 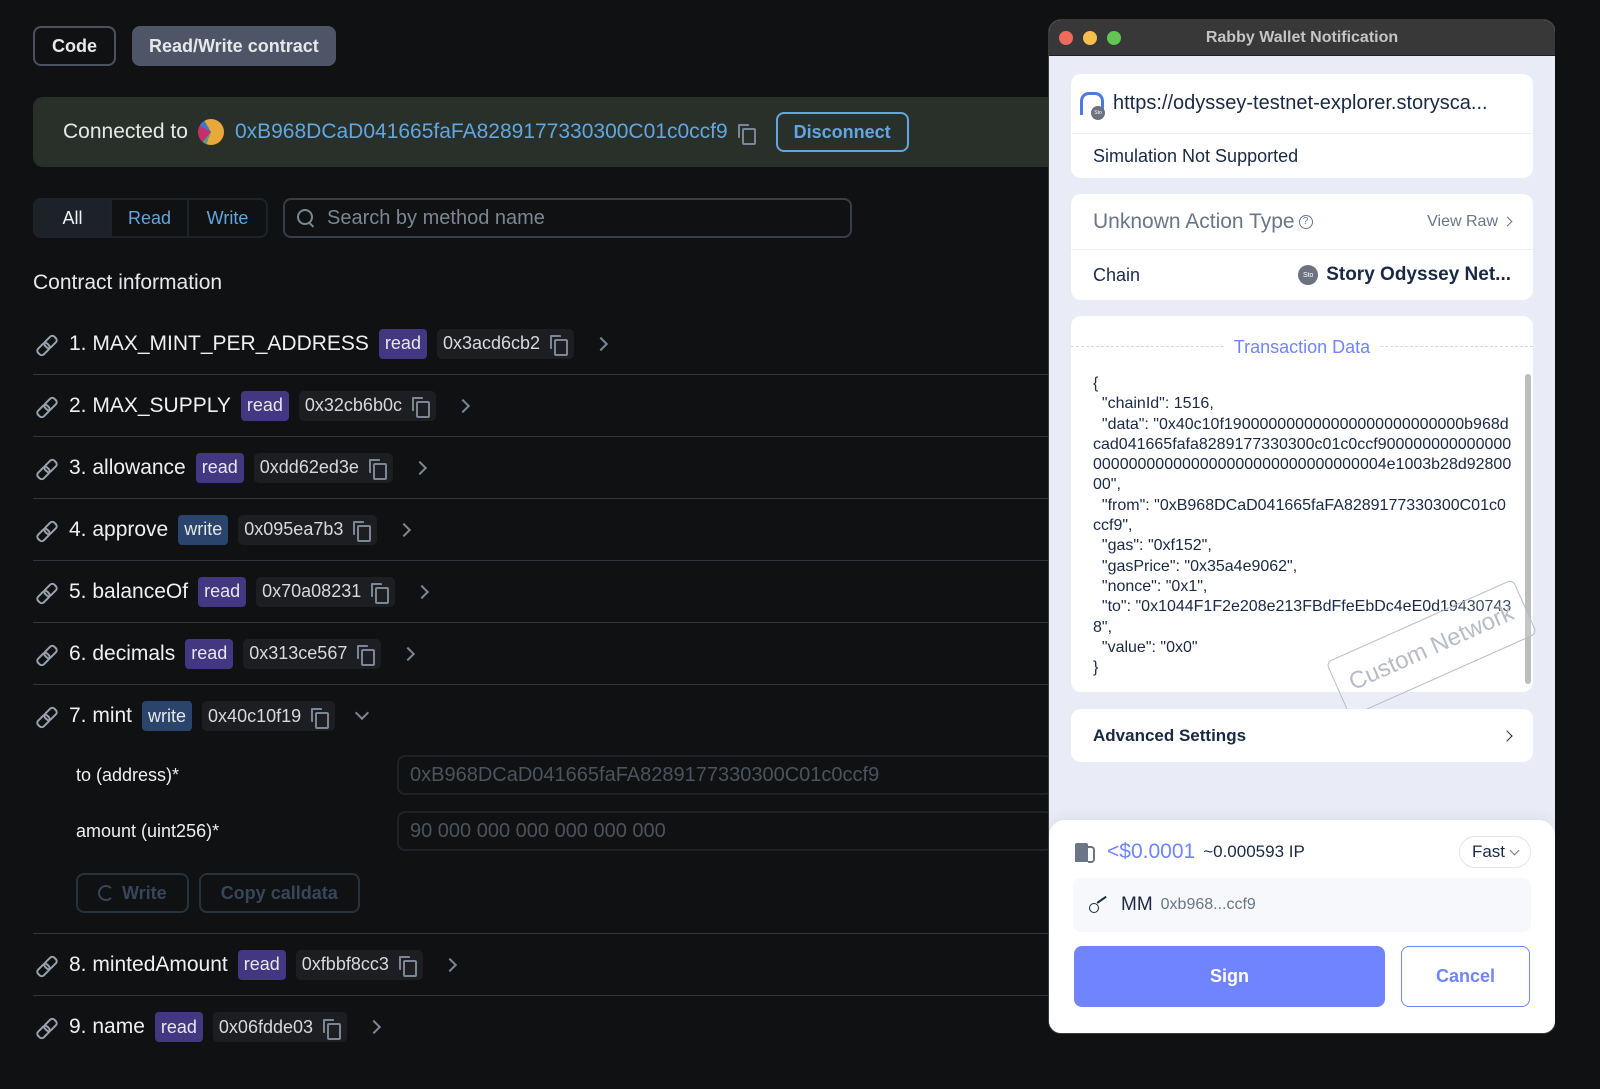 What do you see at coordinates (1066, 37) in the screenshot?
I see `close-window-button` at bounding box center [1066, 37].